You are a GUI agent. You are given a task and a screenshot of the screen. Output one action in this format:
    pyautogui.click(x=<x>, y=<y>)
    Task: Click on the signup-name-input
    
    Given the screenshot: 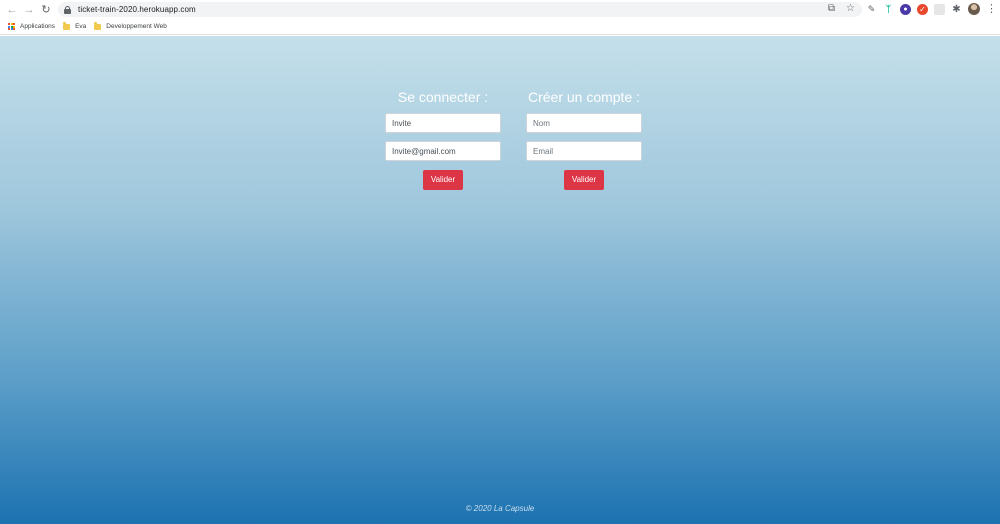 What is the action you would take?
    pyautogui.click(x=584, y=123)
    